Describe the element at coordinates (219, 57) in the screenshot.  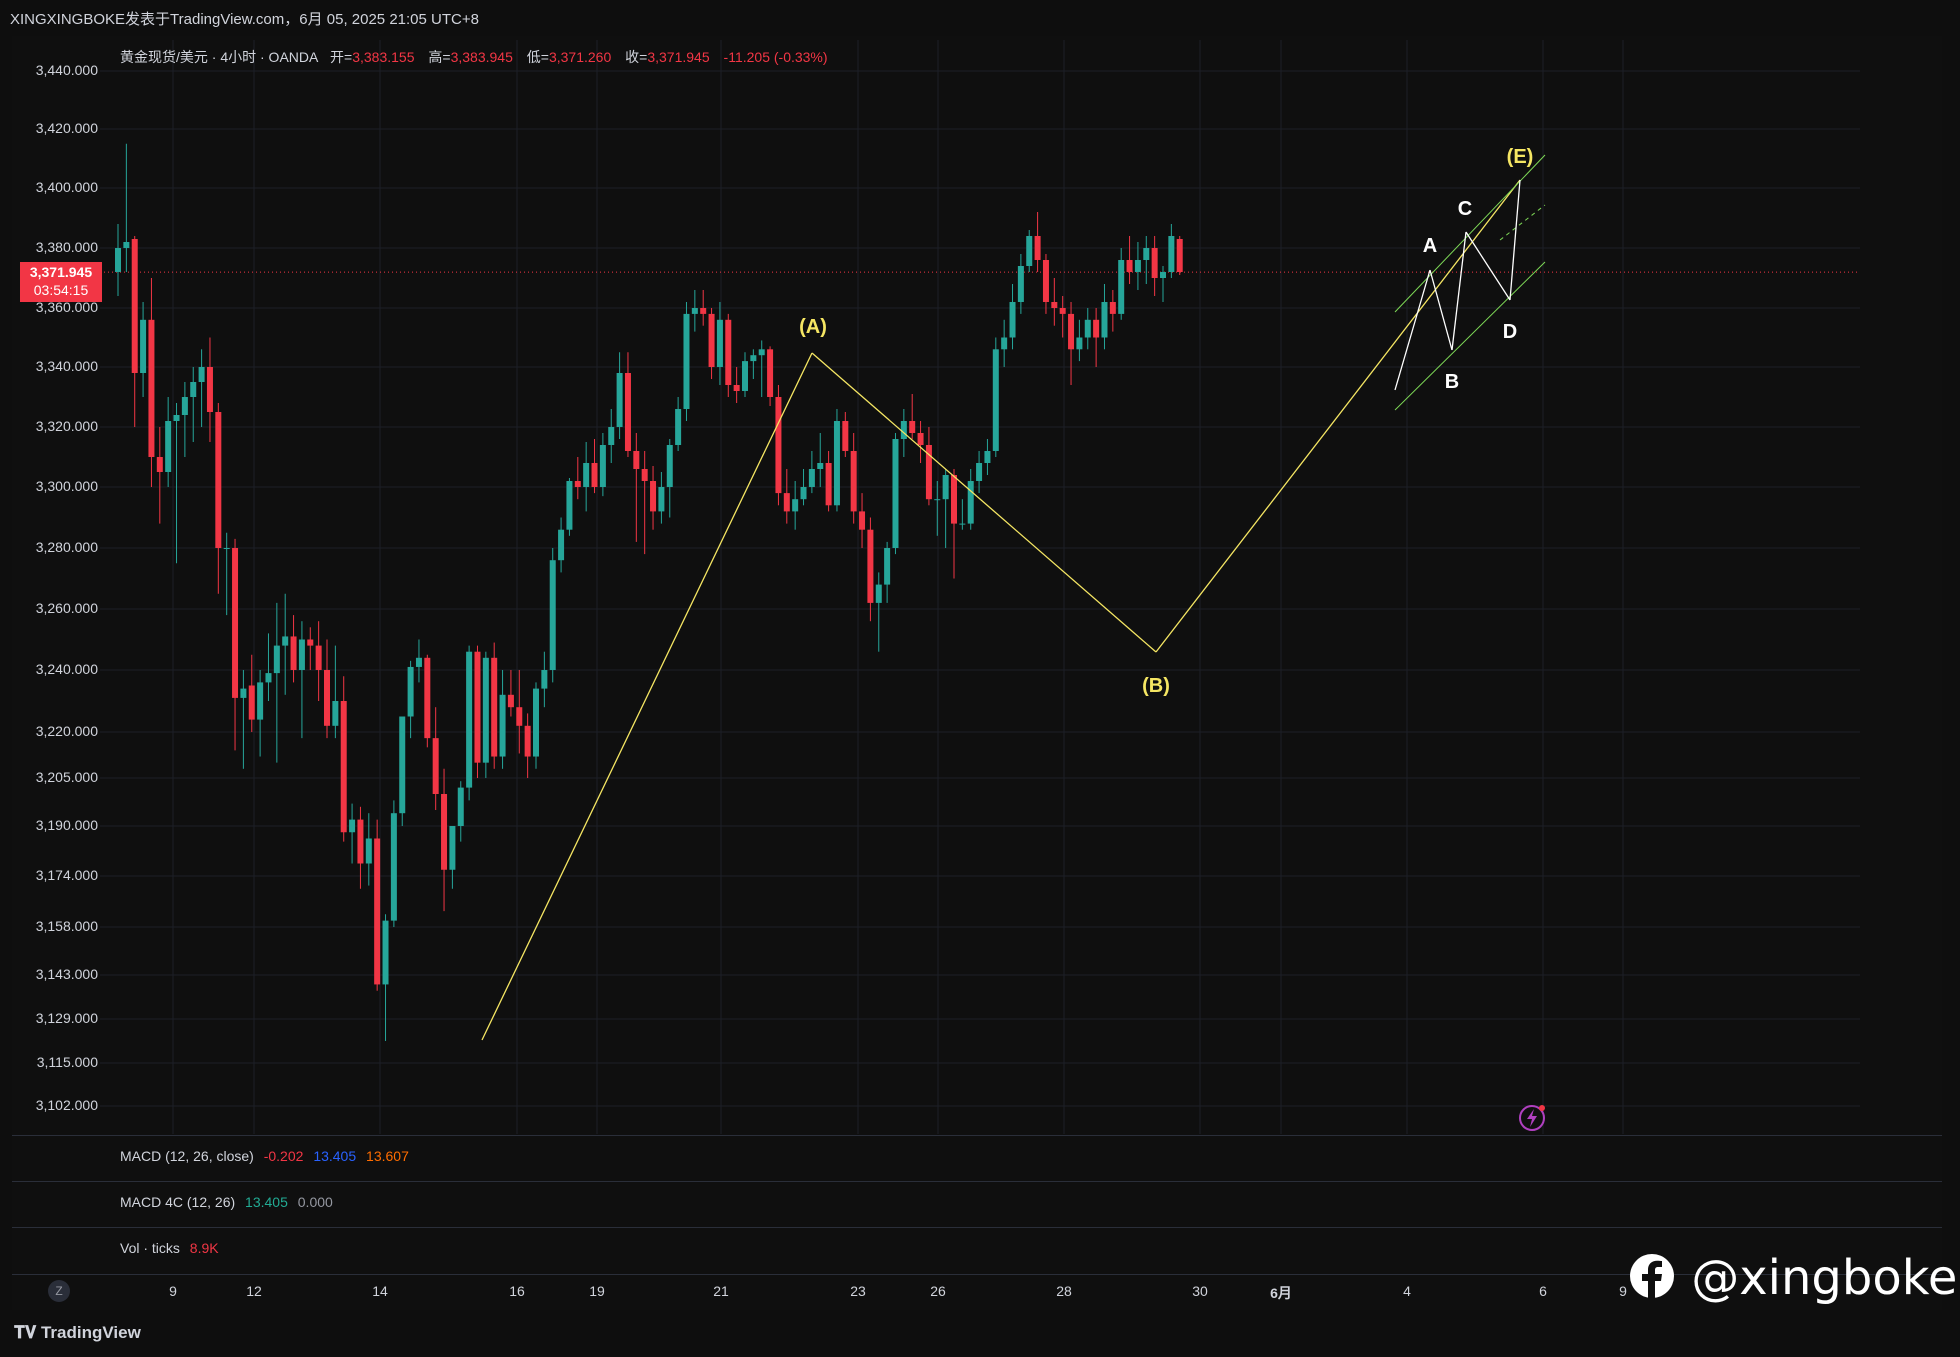
I see `symbol-name: 黄金现货/美元 · 4小时 · OANDA` at that location.